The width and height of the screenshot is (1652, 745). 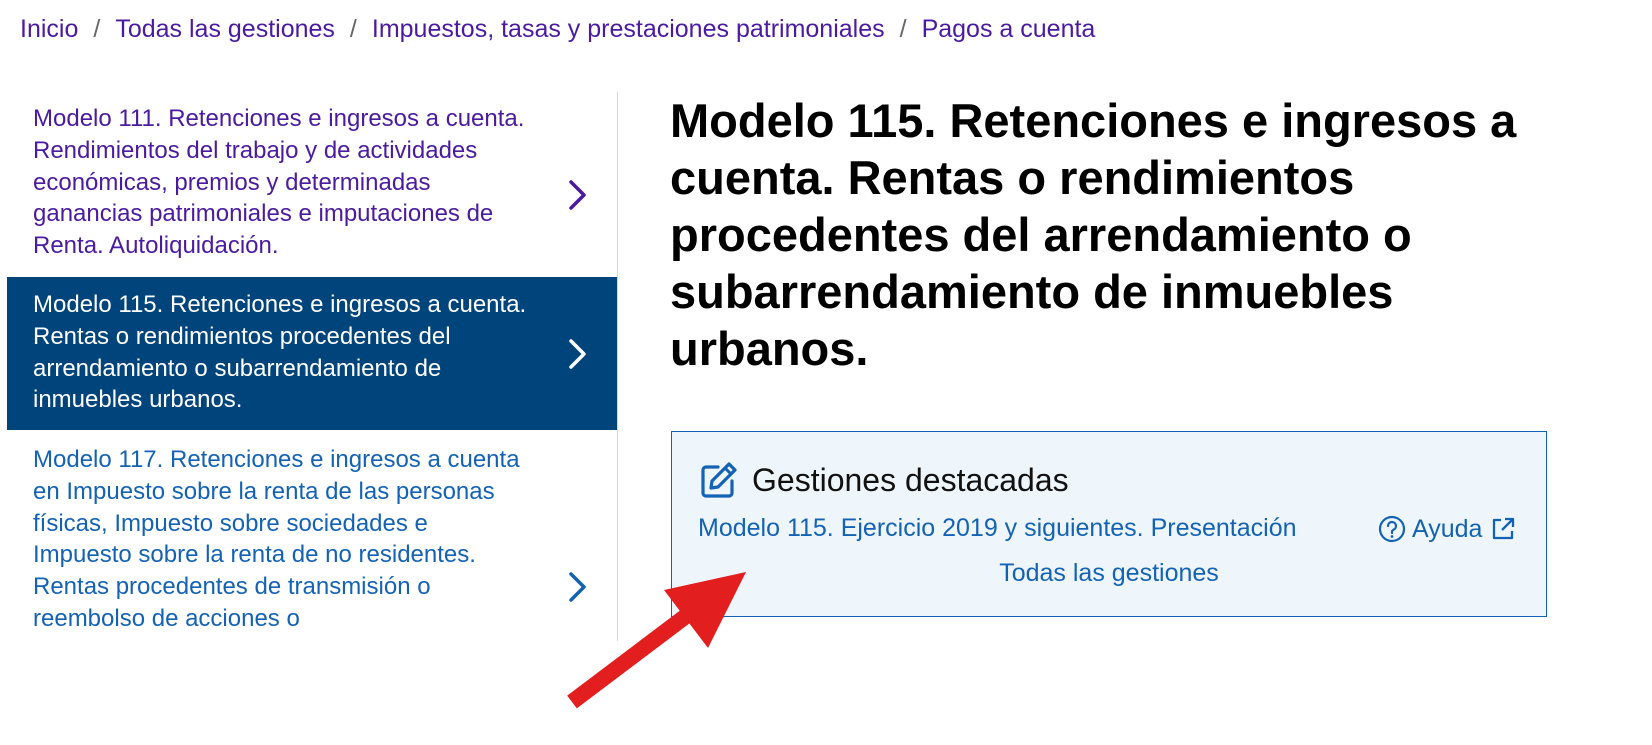 What do you see at coordinates (719, 480) in the screenshot?
I see `edit-icon` at bounding box center [719, 480].